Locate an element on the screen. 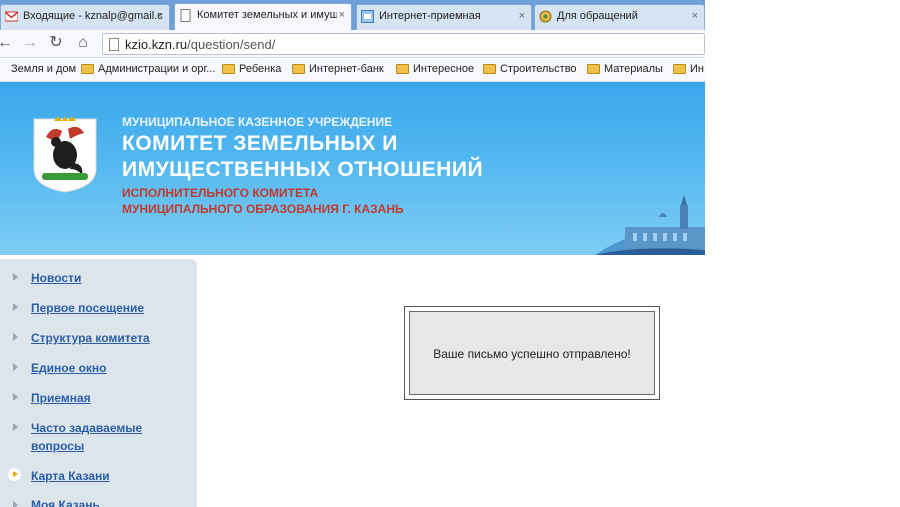 The image size is (900, 507). tab-reception: Интернет-приемная × is located at coordinates (444, 17).